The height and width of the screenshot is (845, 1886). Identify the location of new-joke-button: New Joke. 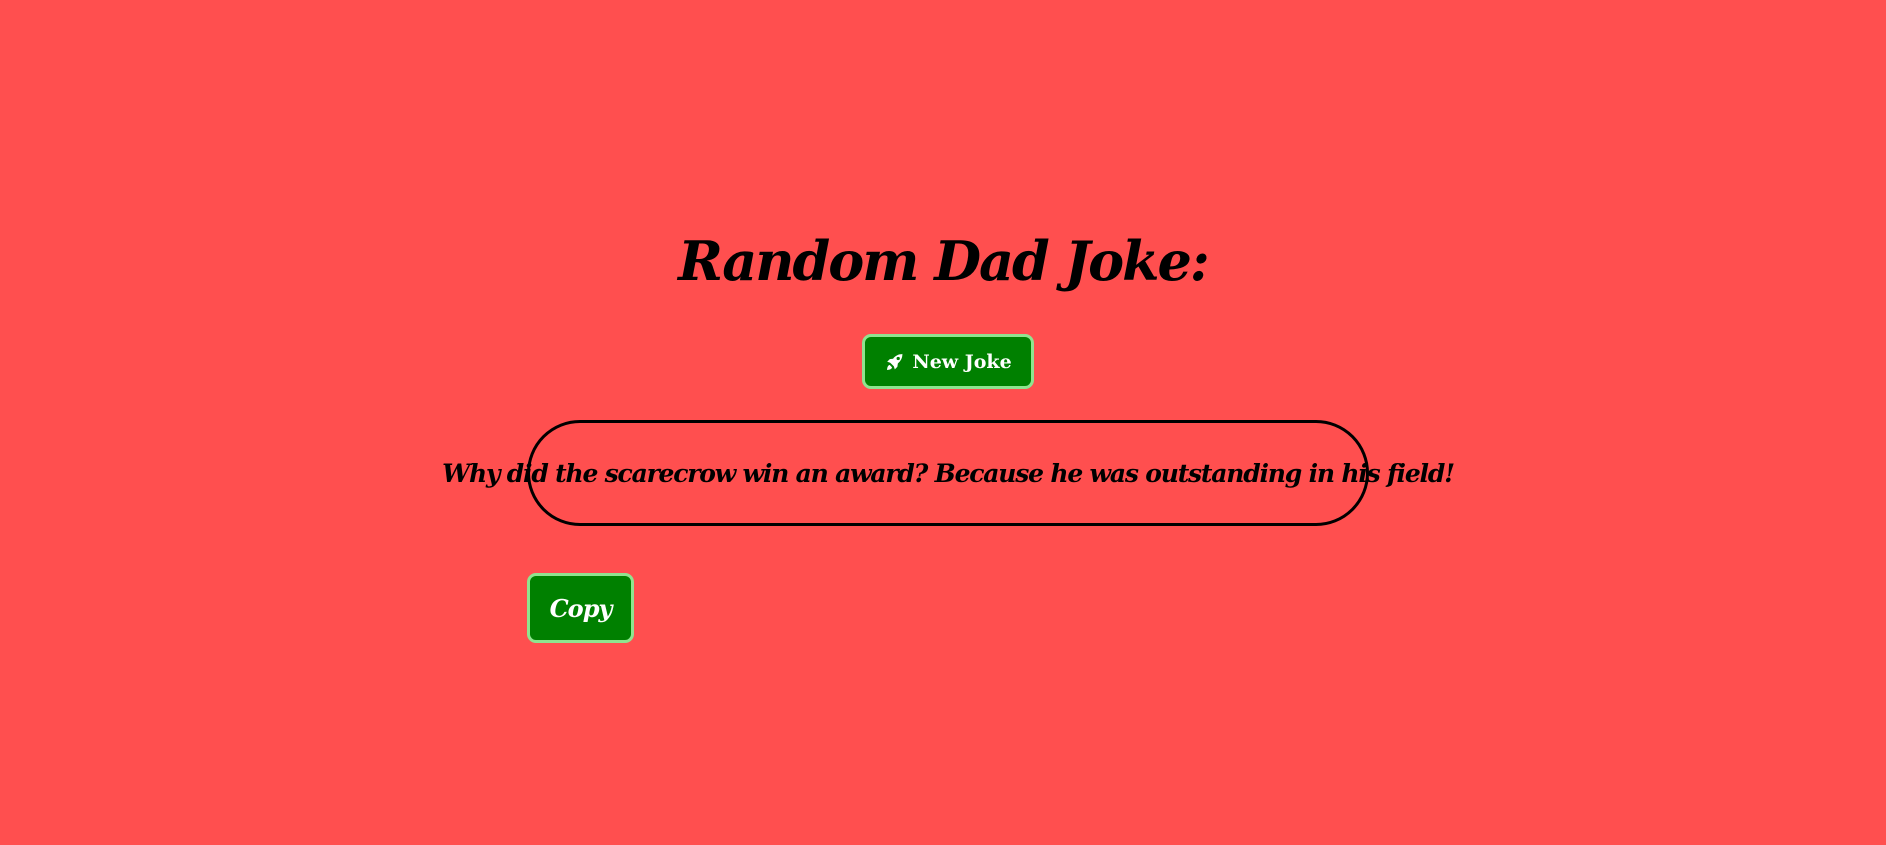
(948, 361).